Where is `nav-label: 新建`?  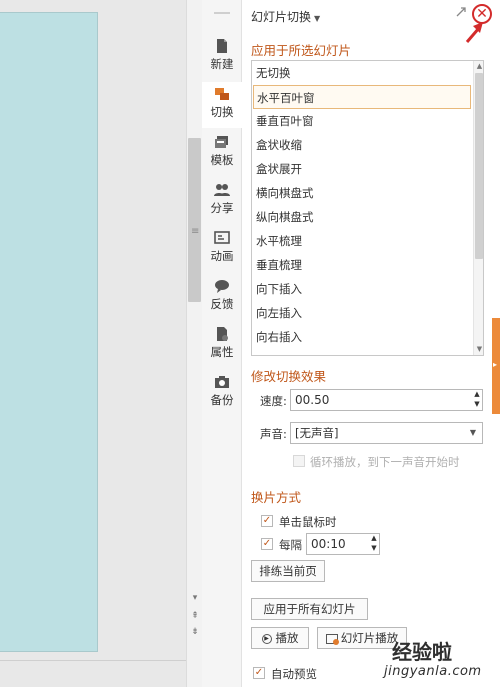 nav-label: 新建 is located at coordinates (222, 64).